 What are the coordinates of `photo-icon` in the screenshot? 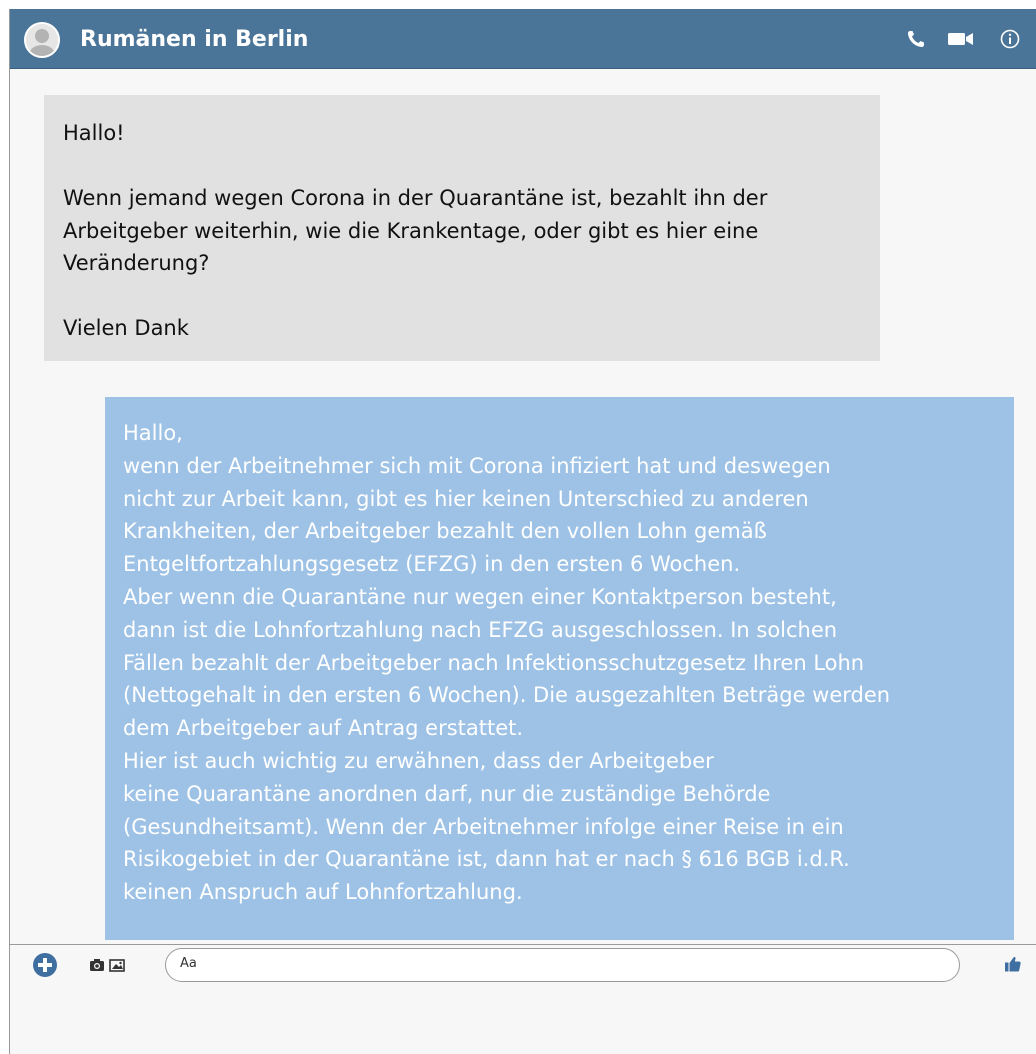 It's located at (117, 964).